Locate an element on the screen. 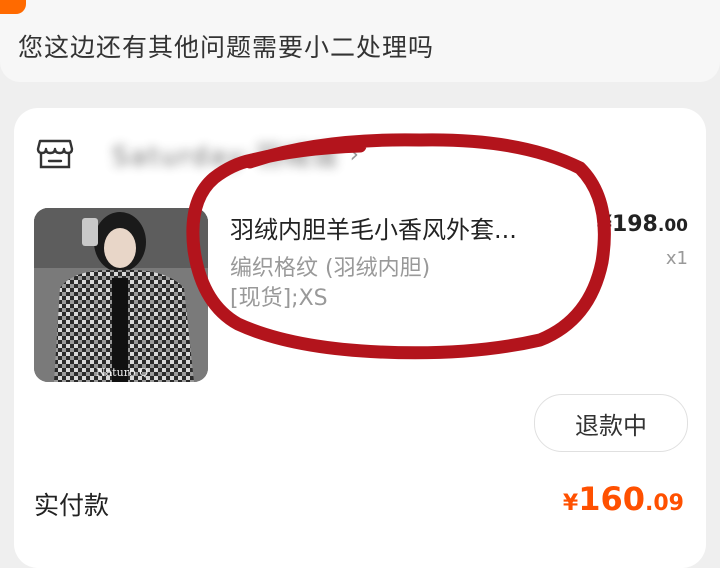  paid-integer: 160 is located at coordinates (612, 499).